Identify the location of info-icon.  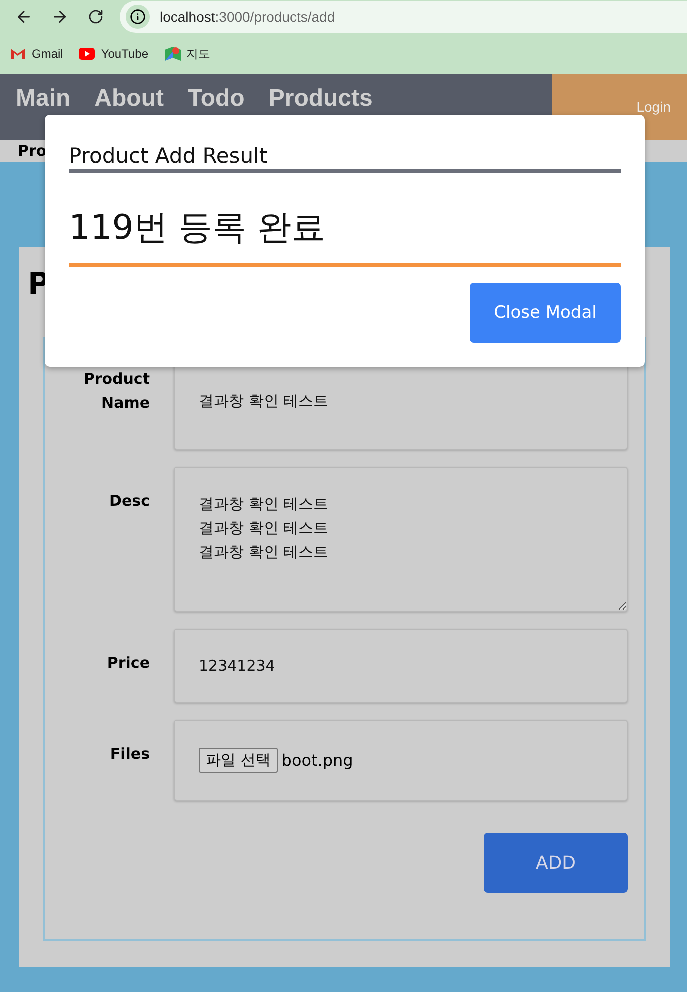
(138, 17).